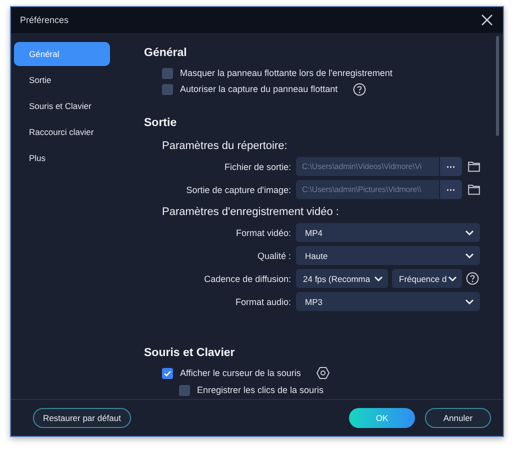 This screenshot has height=450, width=514. What do you see at coordinates (259, 89) in the screenshot?
I see `checkbox-label: Autoriser la capture du panneau flottant` at bounding box center [259, 89].